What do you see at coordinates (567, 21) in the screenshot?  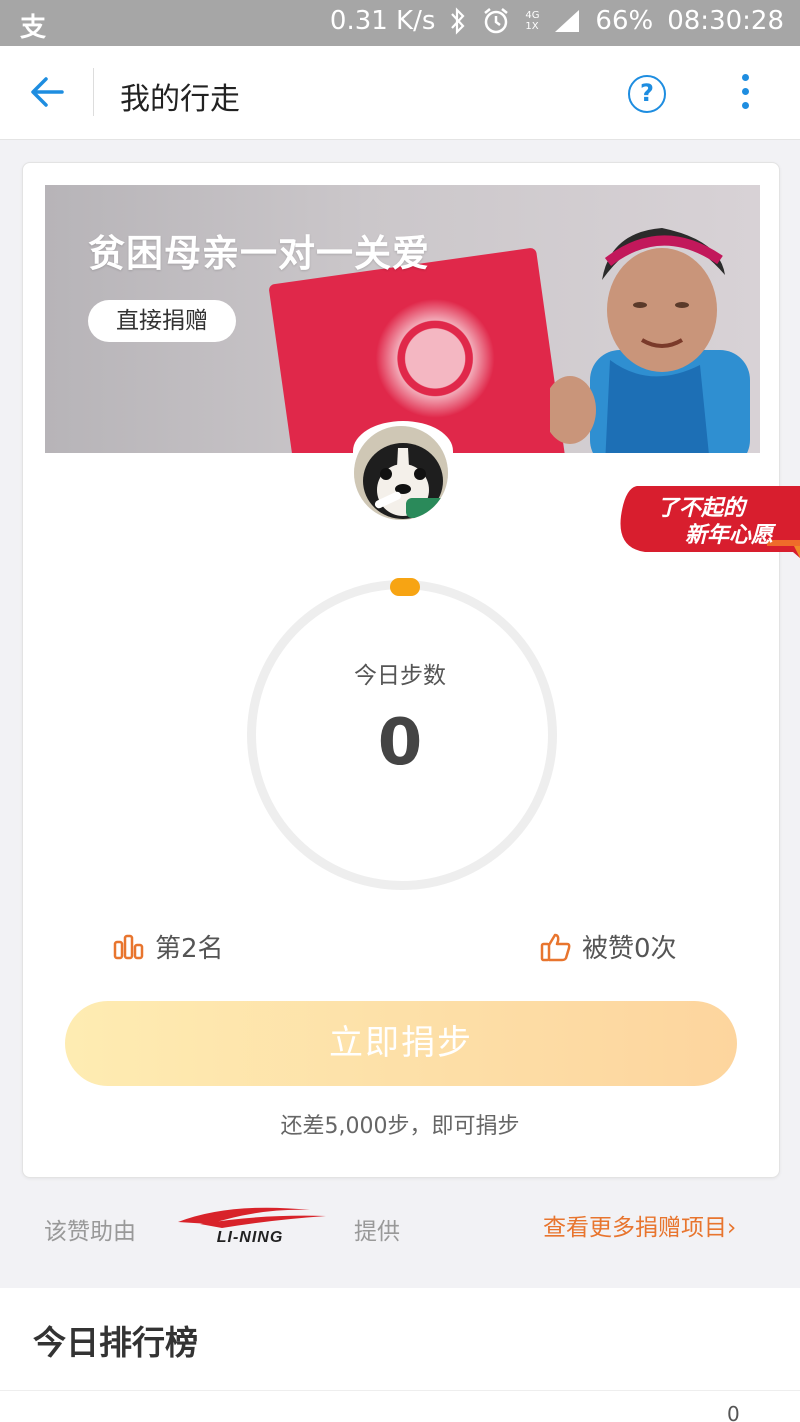 I see `signal-icon` at bounding box center [567, 21].